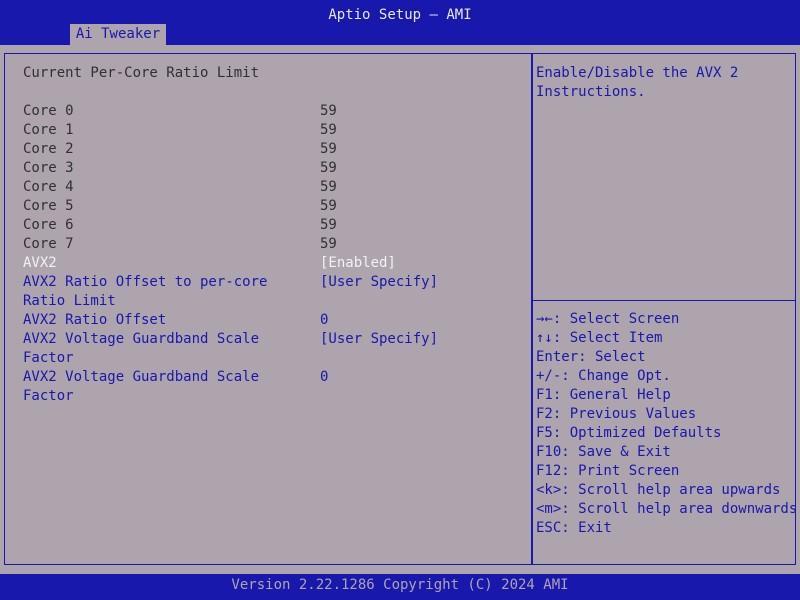  Describe the element at coordinates (48, 111) in the screenshot. I see `core-label: Core 0` at that location.